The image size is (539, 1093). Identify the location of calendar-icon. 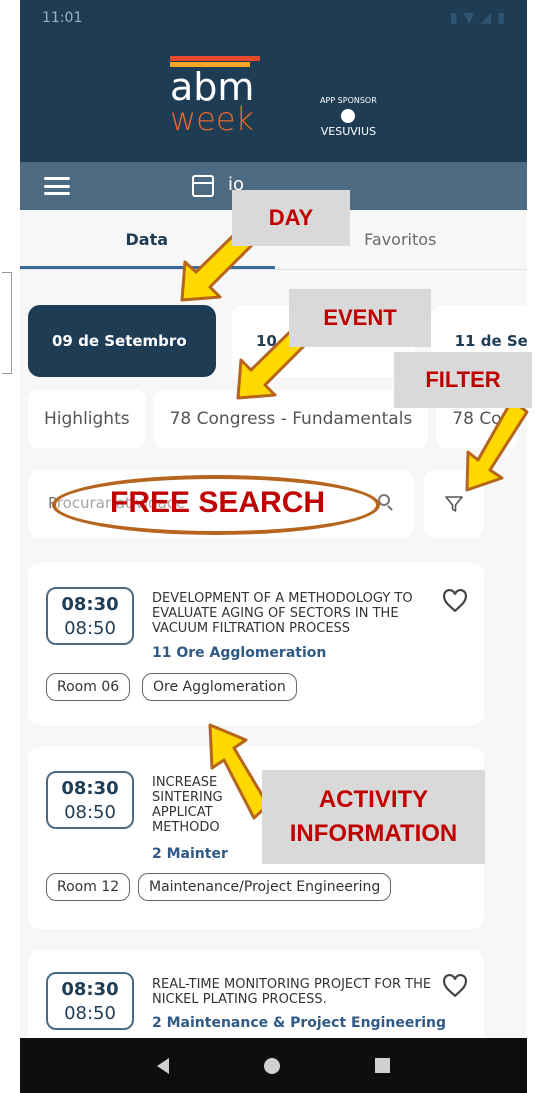
(203, 186).